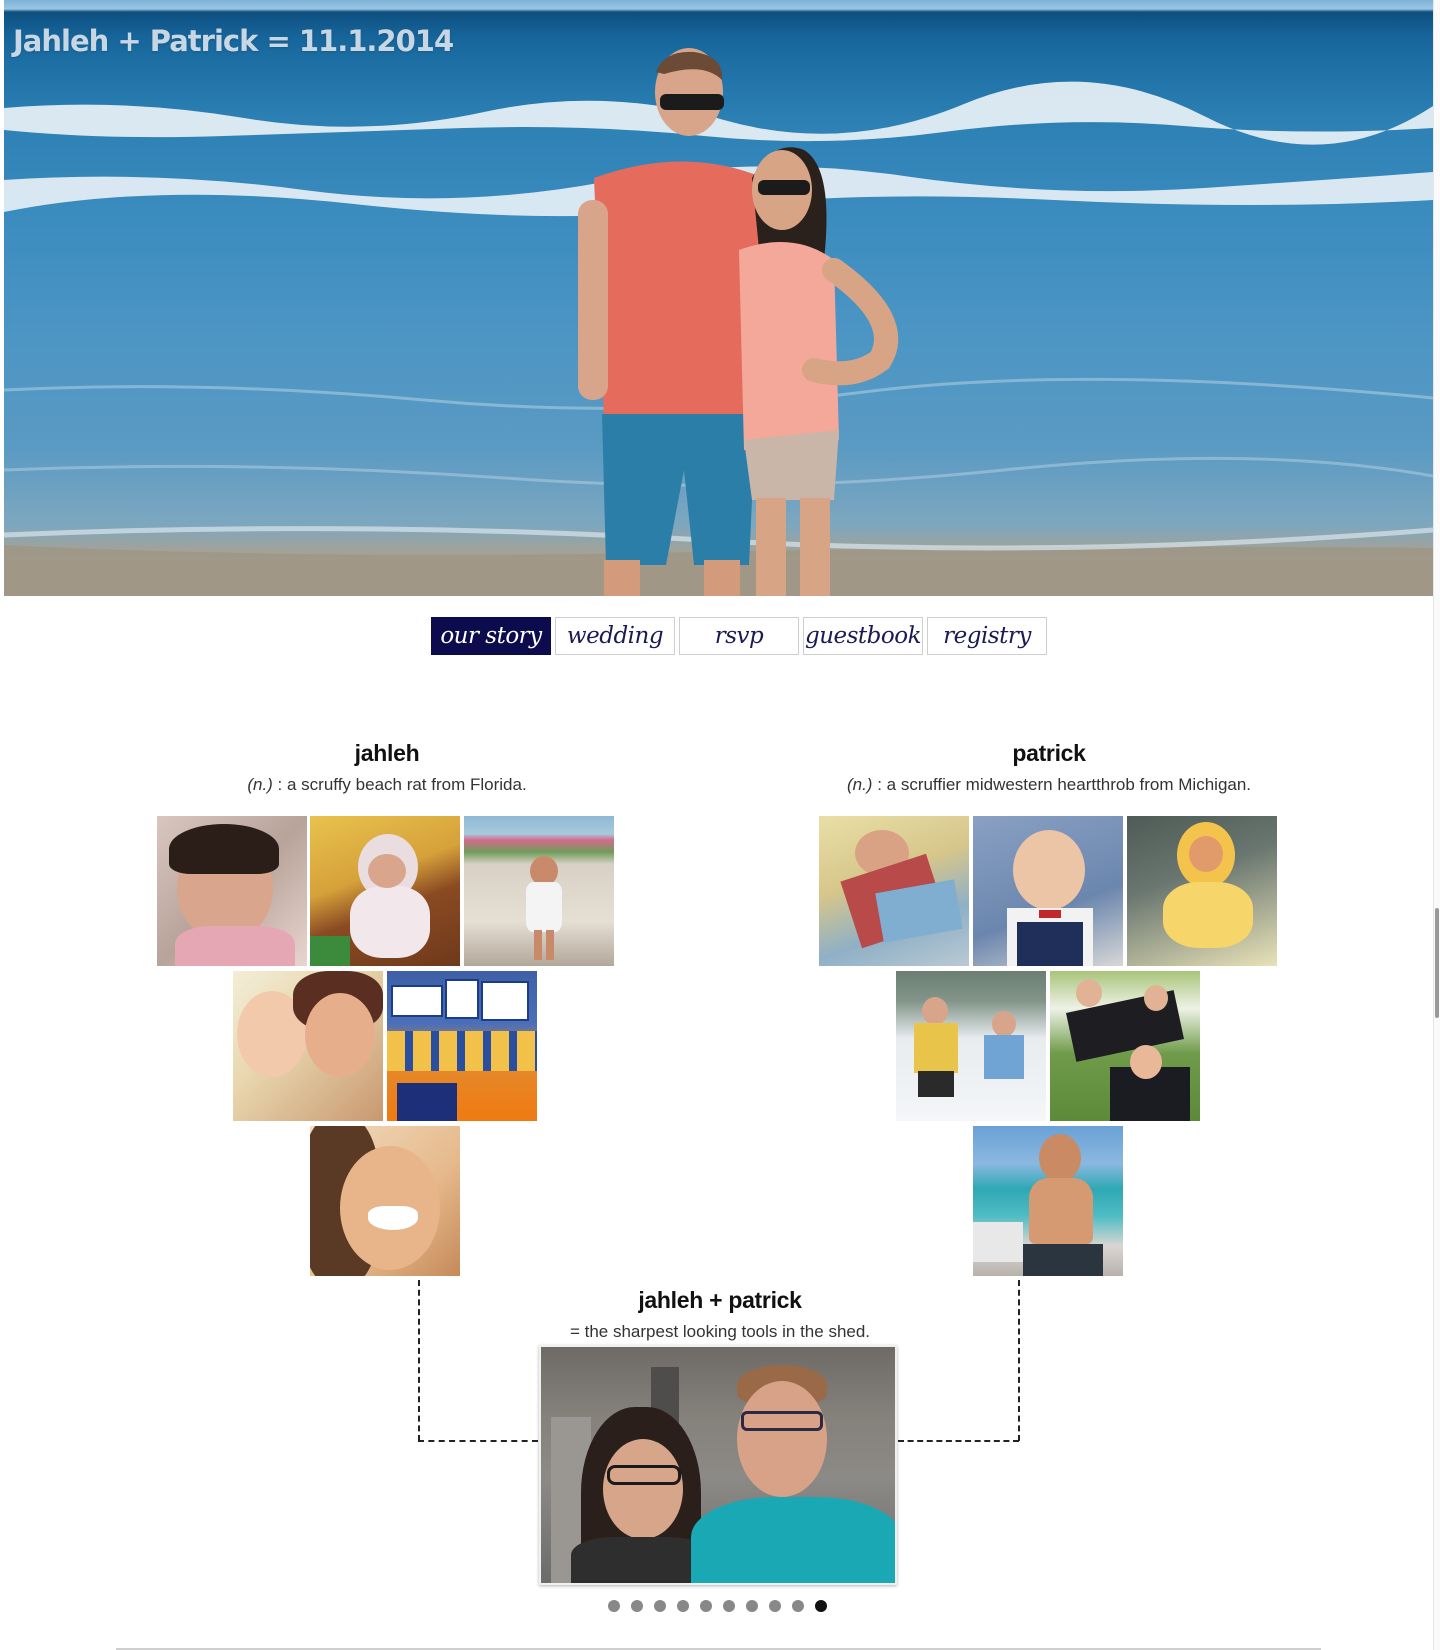 This screenshot has width=1440, height=1650. What do you see at coordinates (419, 1360) in the screenshot?
I see `connector-jahleh-vertical` at bounding box center [419, 1360].